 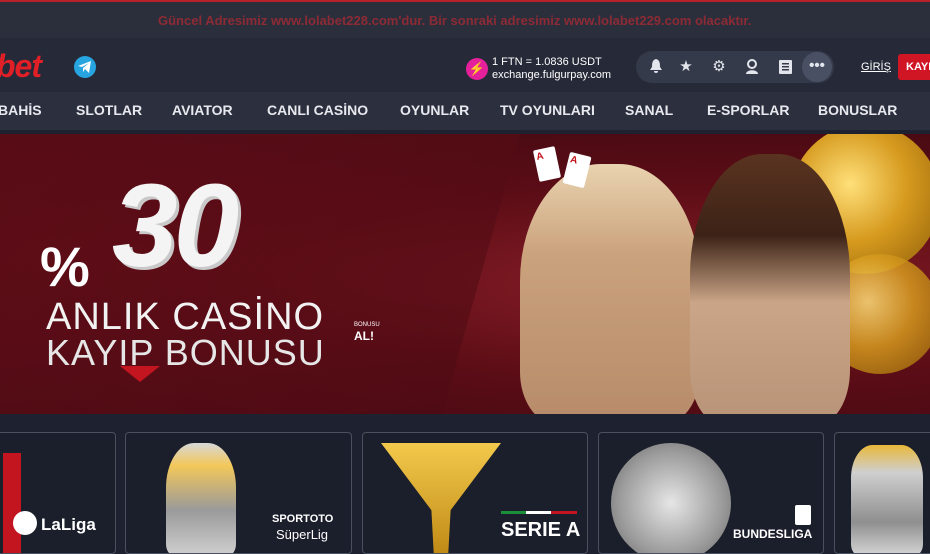 What do you see at coordinates (238, 493) in the screenshot?
I see `league-tile-superlig: SPORTOTO SüperLig` at bounding box center [238, 493].